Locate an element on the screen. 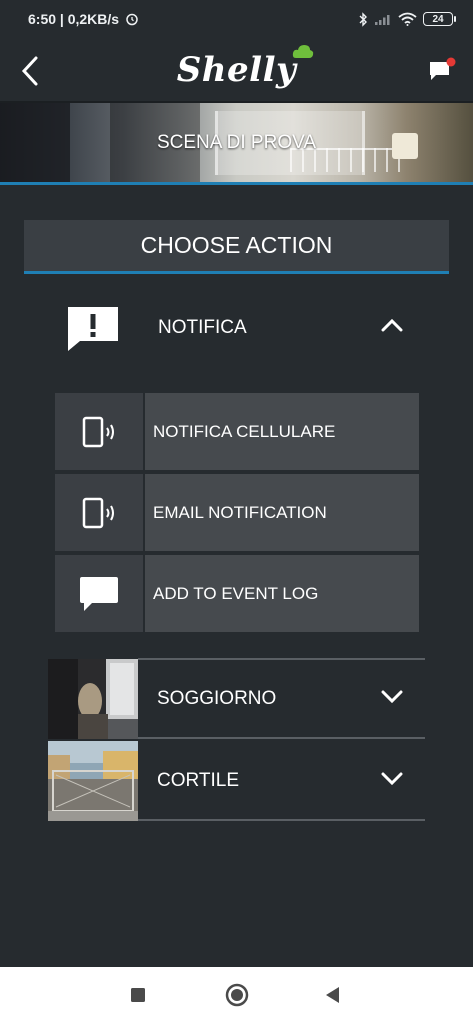 The height and width of the screenshot is (1024, 473). status-bar: 6:50 | 0,2KB/s 24 is located at coordinates (236, 19).